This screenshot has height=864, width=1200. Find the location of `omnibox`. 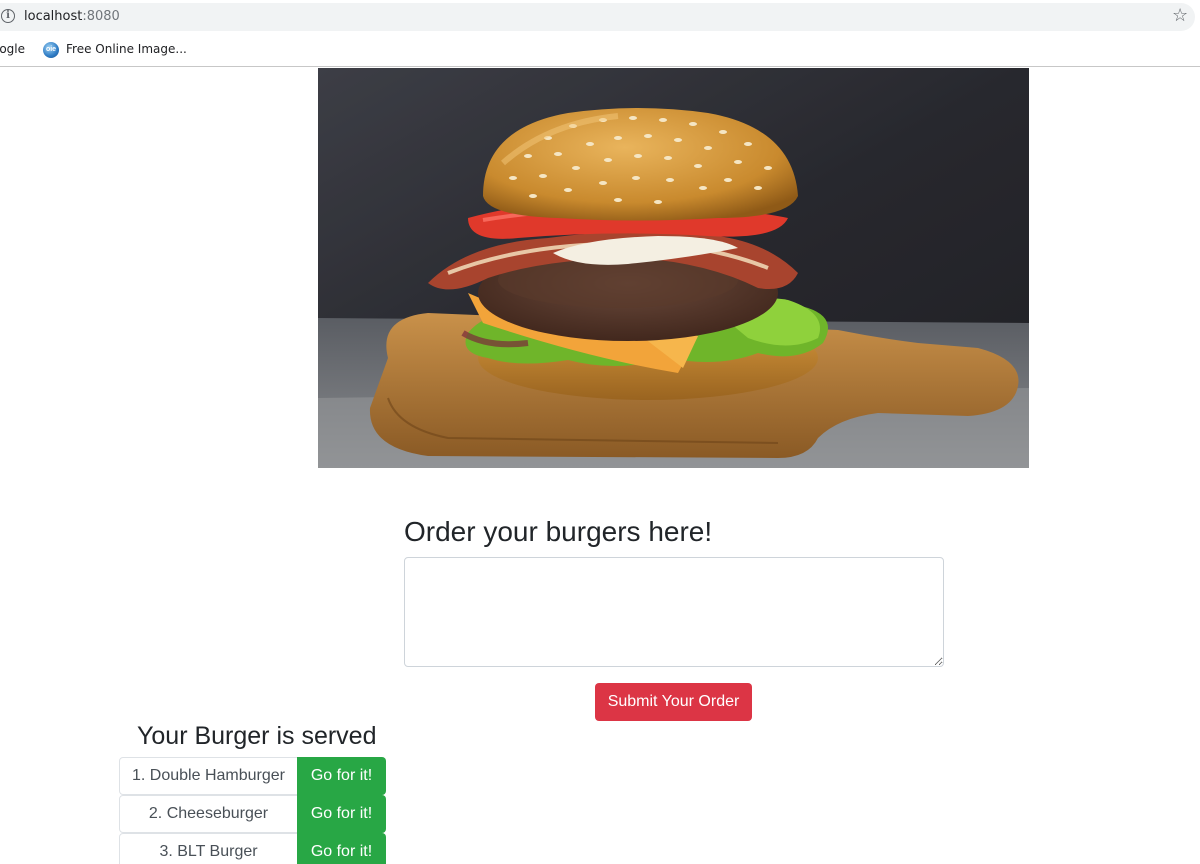

omnibox is located at coordinates (597, 17).